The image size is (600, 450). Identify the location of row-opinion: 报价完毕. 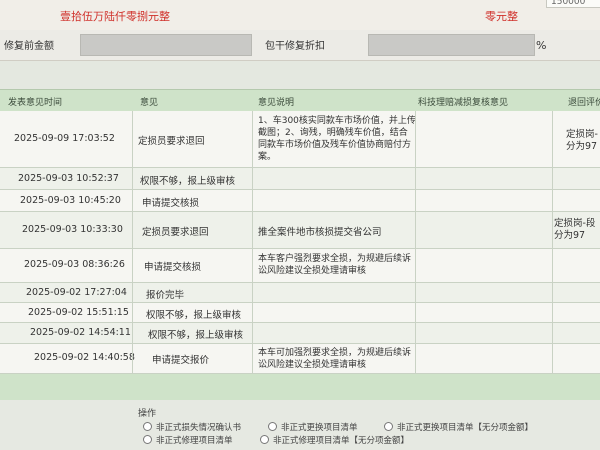
(165, 295).